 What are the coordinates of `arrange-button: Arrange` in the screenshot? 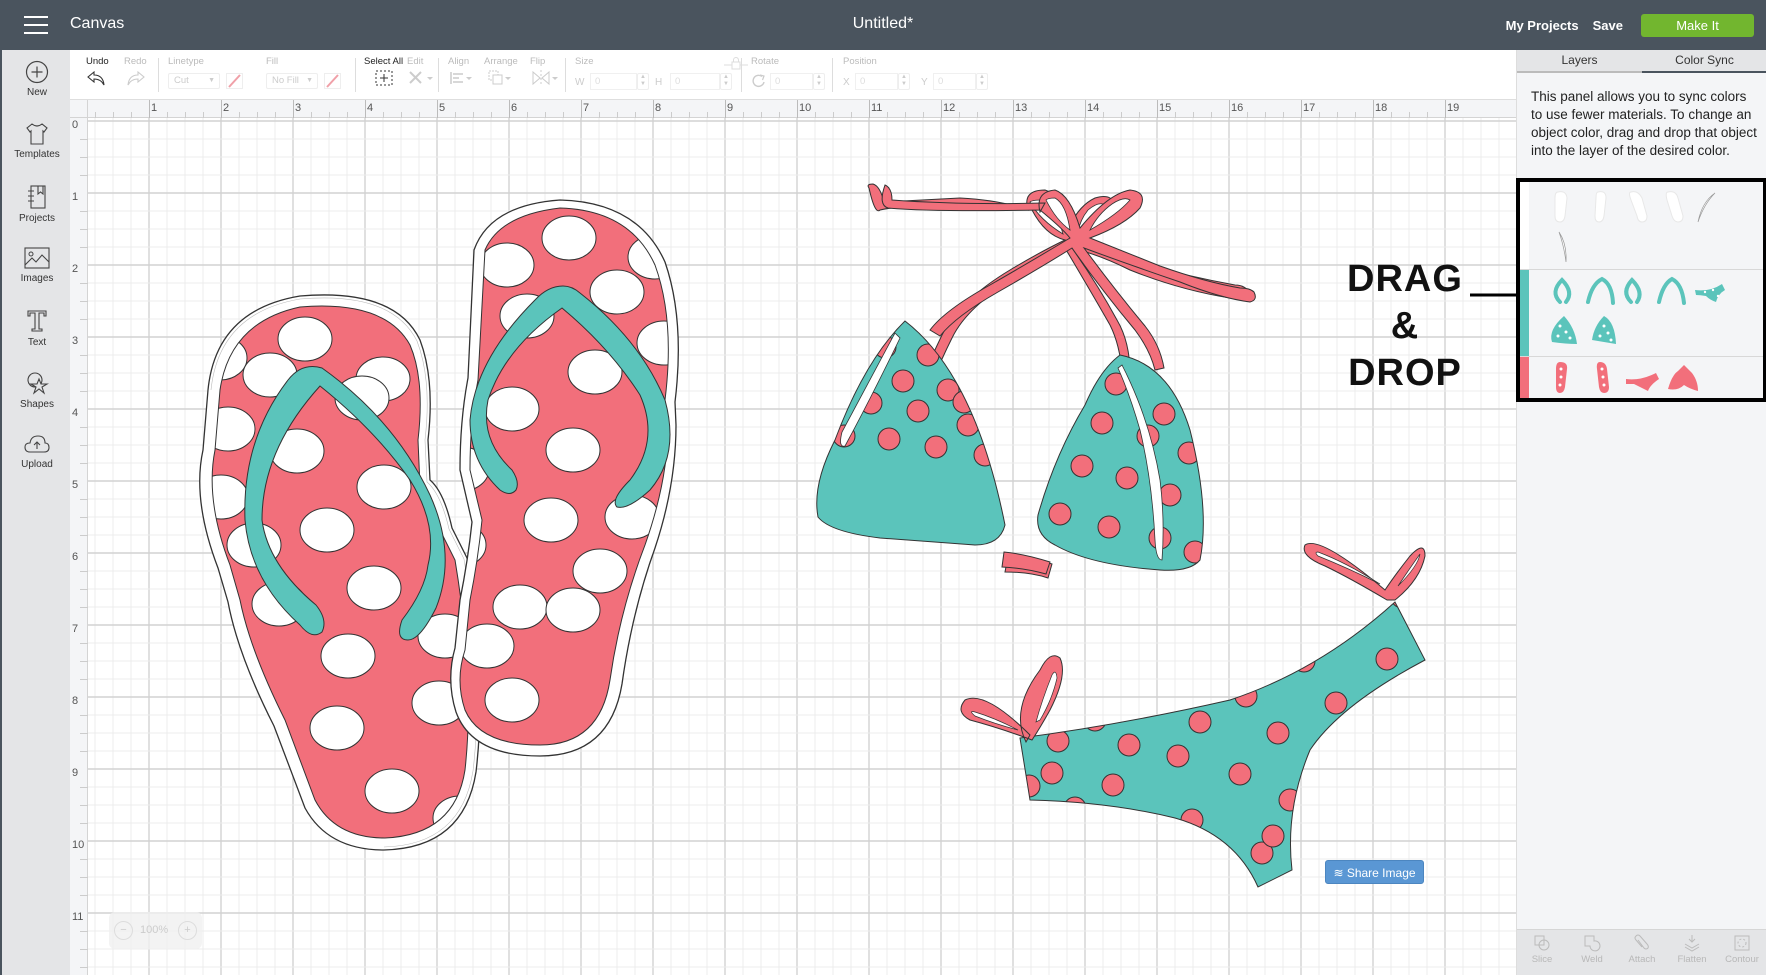 It's located at (501, 74).